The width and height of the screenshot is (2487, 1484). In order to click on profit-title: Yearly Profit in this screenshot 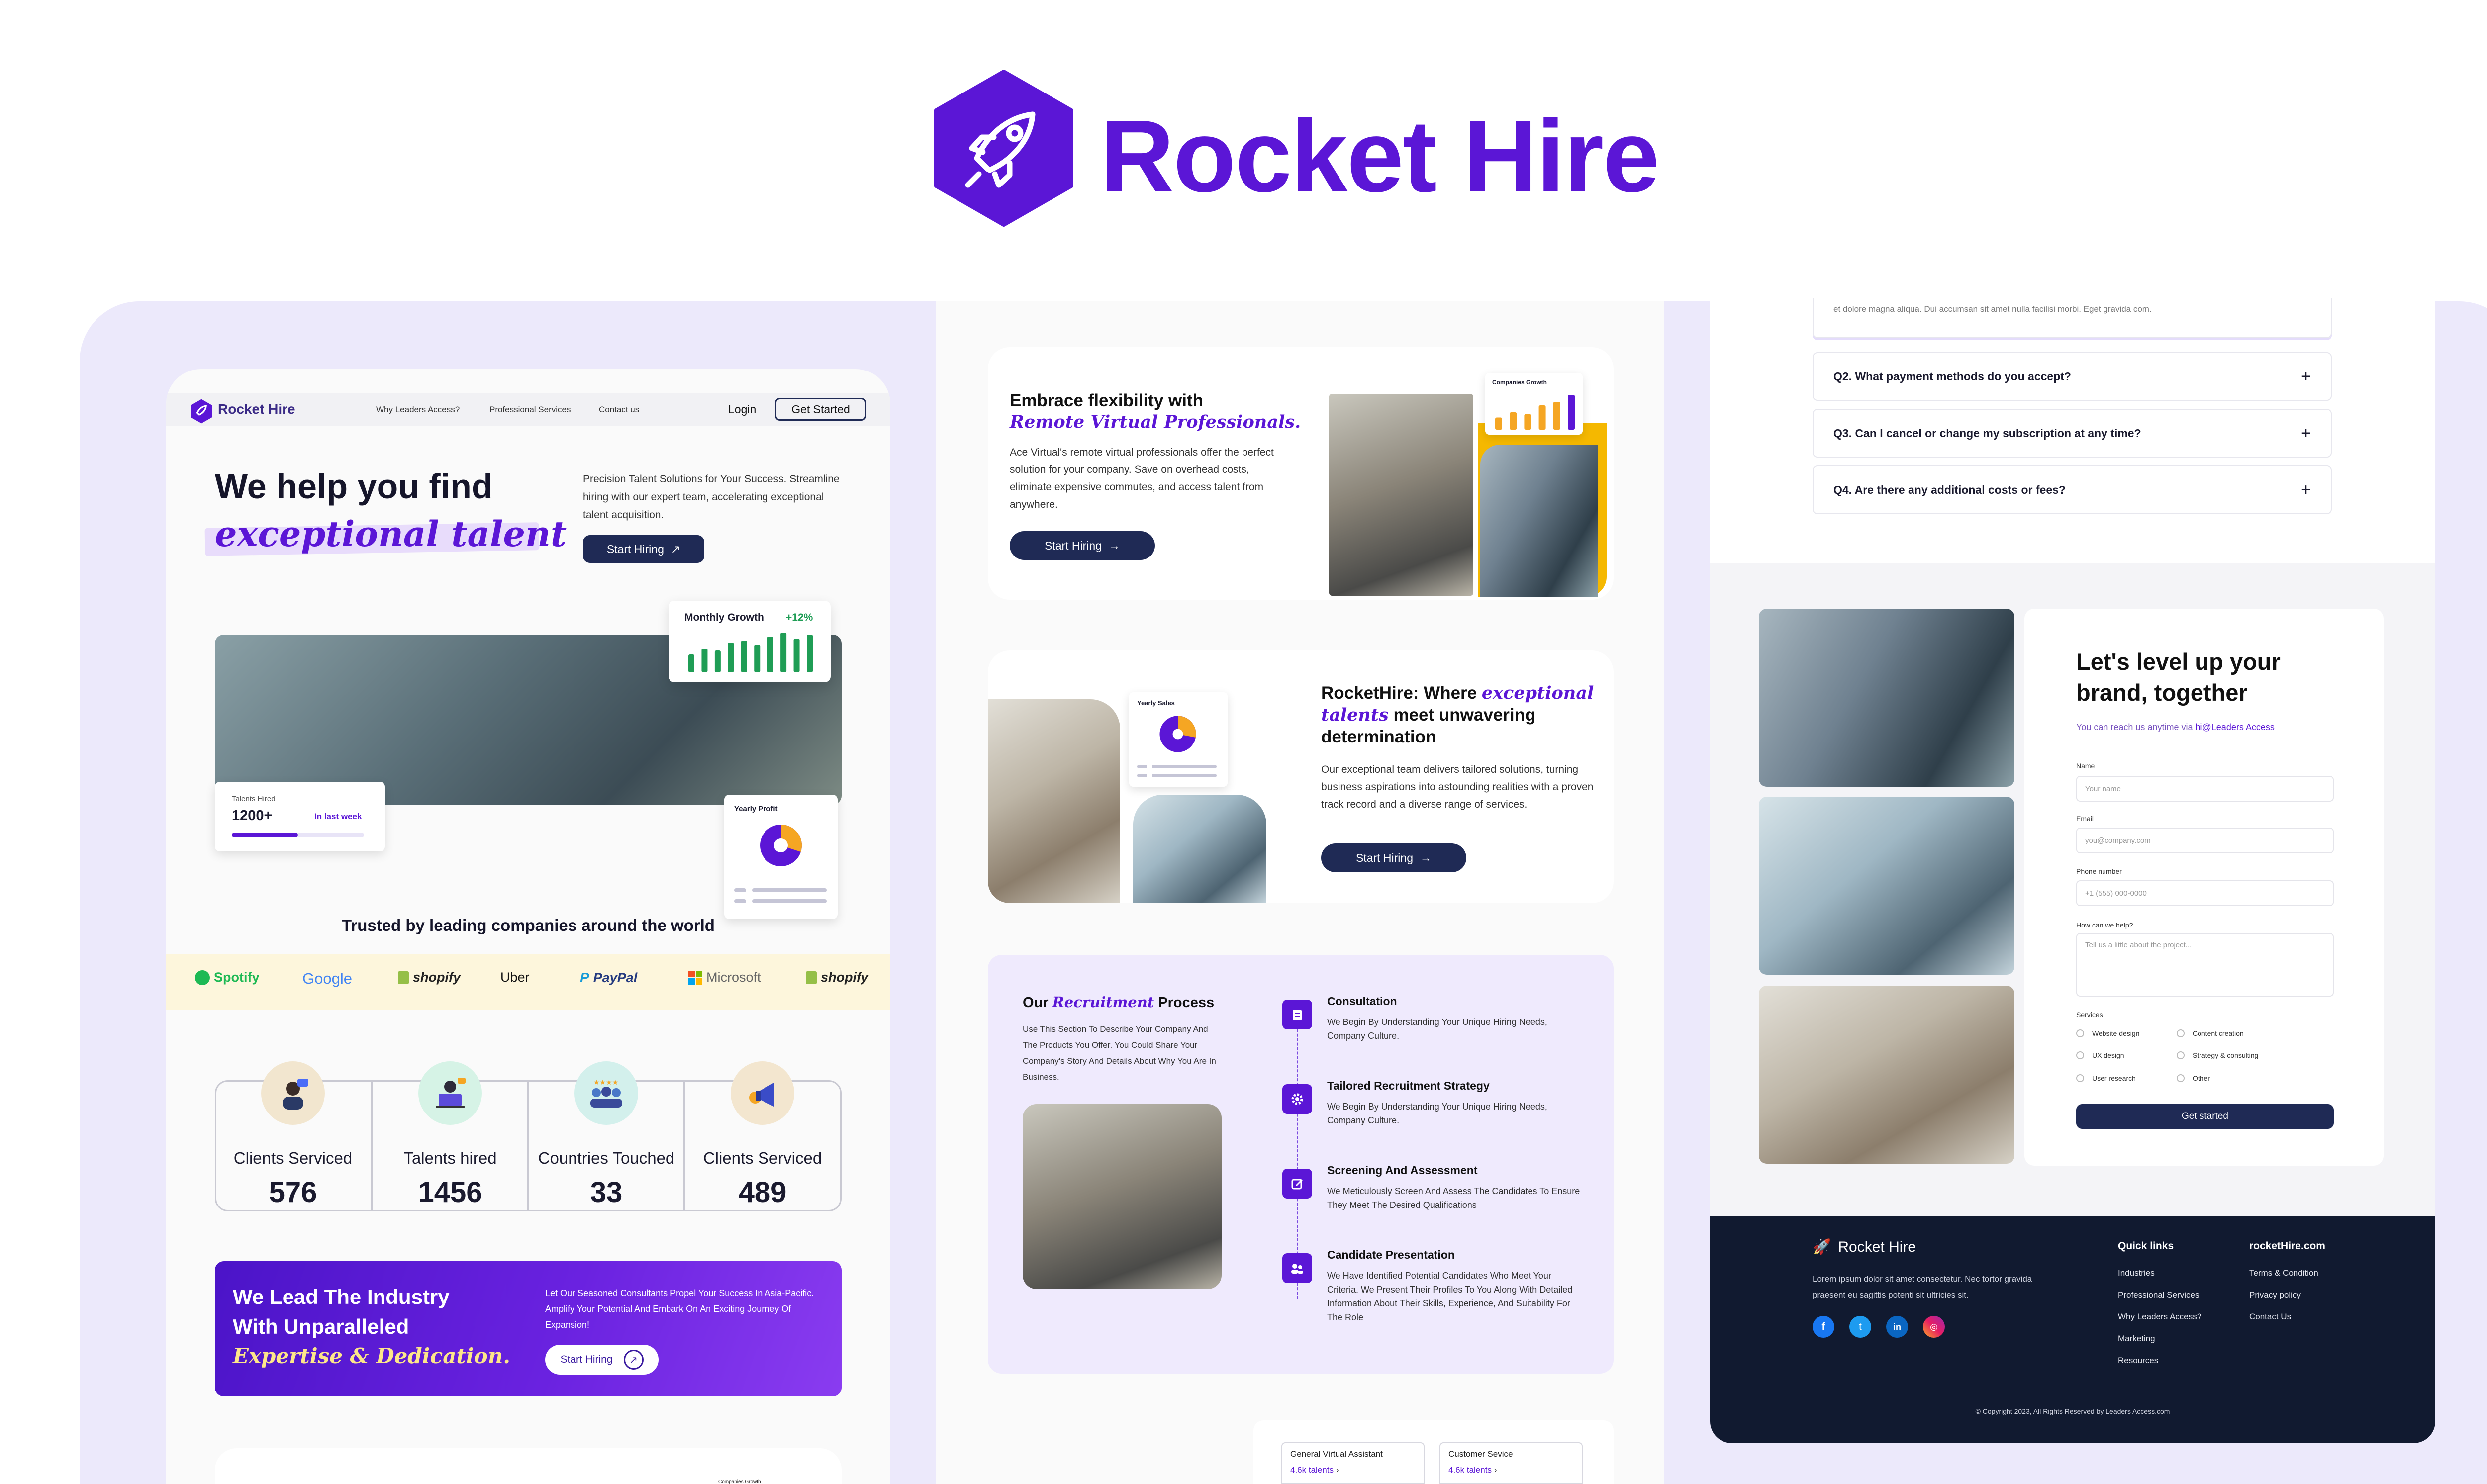, I will do `click(756, 809)`.